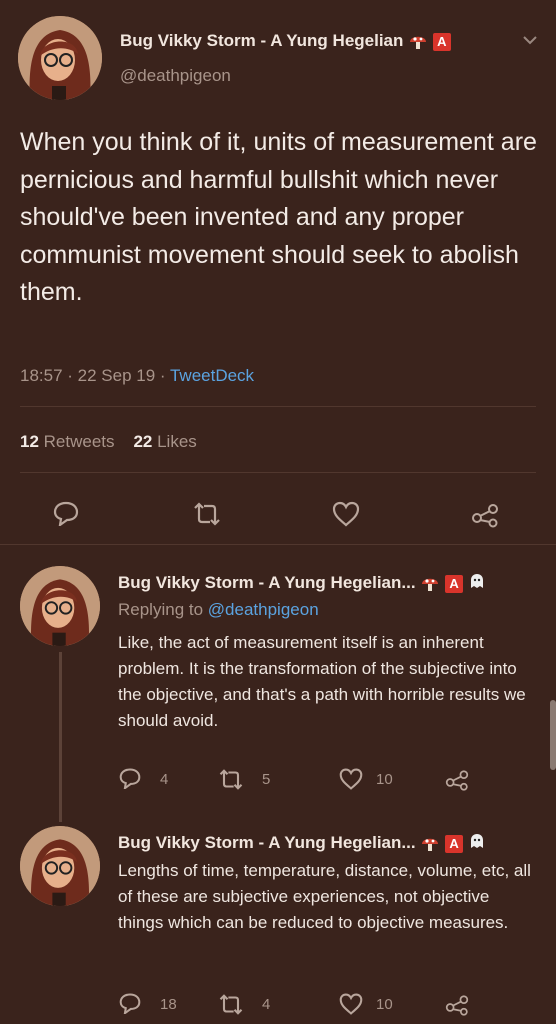 The image size is (556, 1024). I want to click on replying-handle-link: @deathpigeon, so click(263, 609).